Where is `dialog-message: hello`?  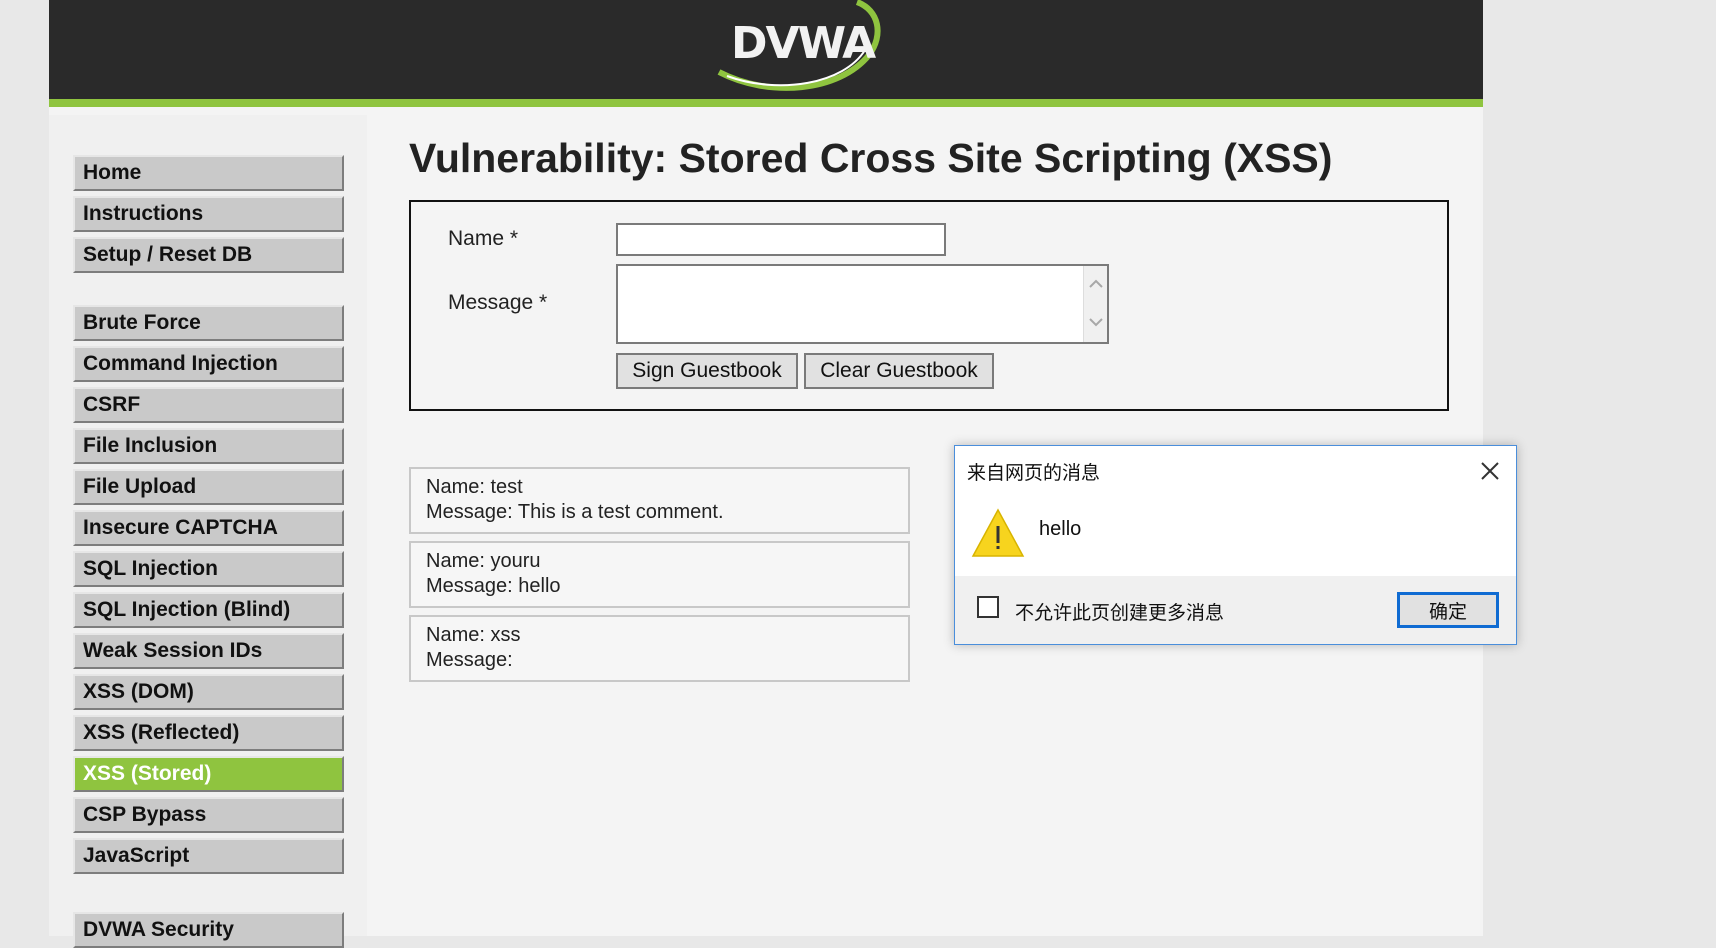 dialog-message: hello is located at coordinates (1060, 529).